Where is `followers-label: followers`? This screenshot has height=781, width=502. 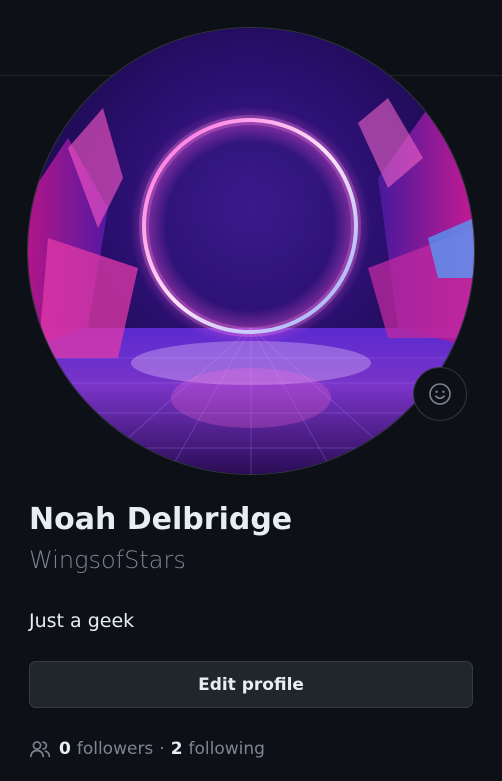
followers-label: followers is located at coordinates (115, 749).